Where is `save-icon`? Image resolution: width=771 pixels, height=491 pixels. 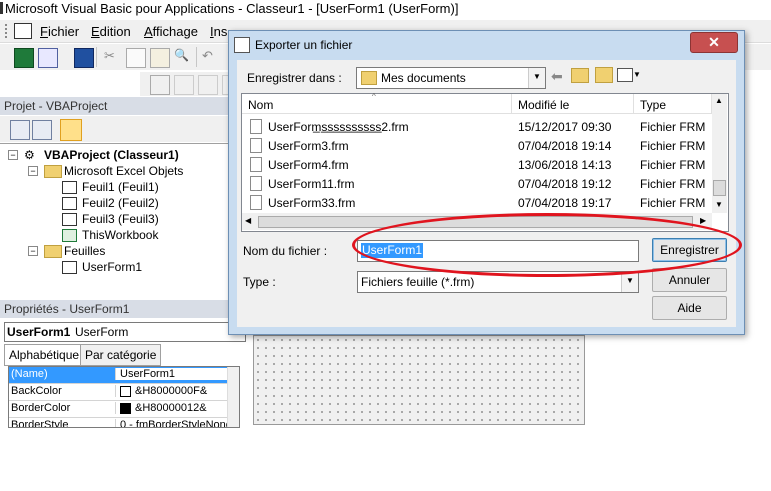
save-icon is located at coordinates (84, 58).